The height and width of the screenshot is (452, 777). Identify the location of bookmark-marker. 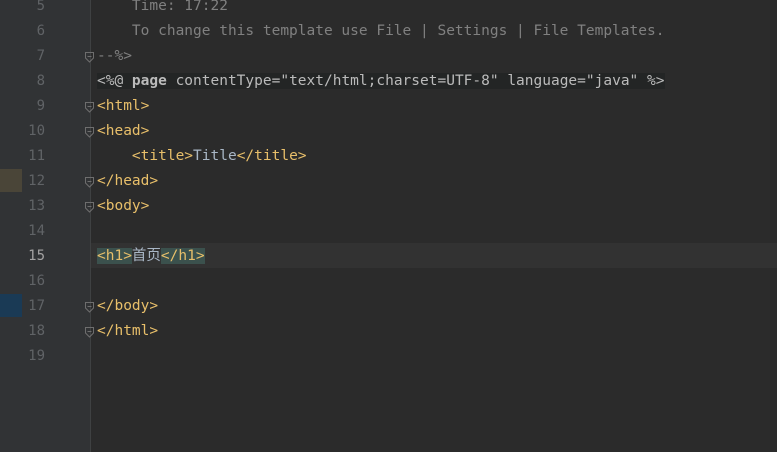
(11, 305).